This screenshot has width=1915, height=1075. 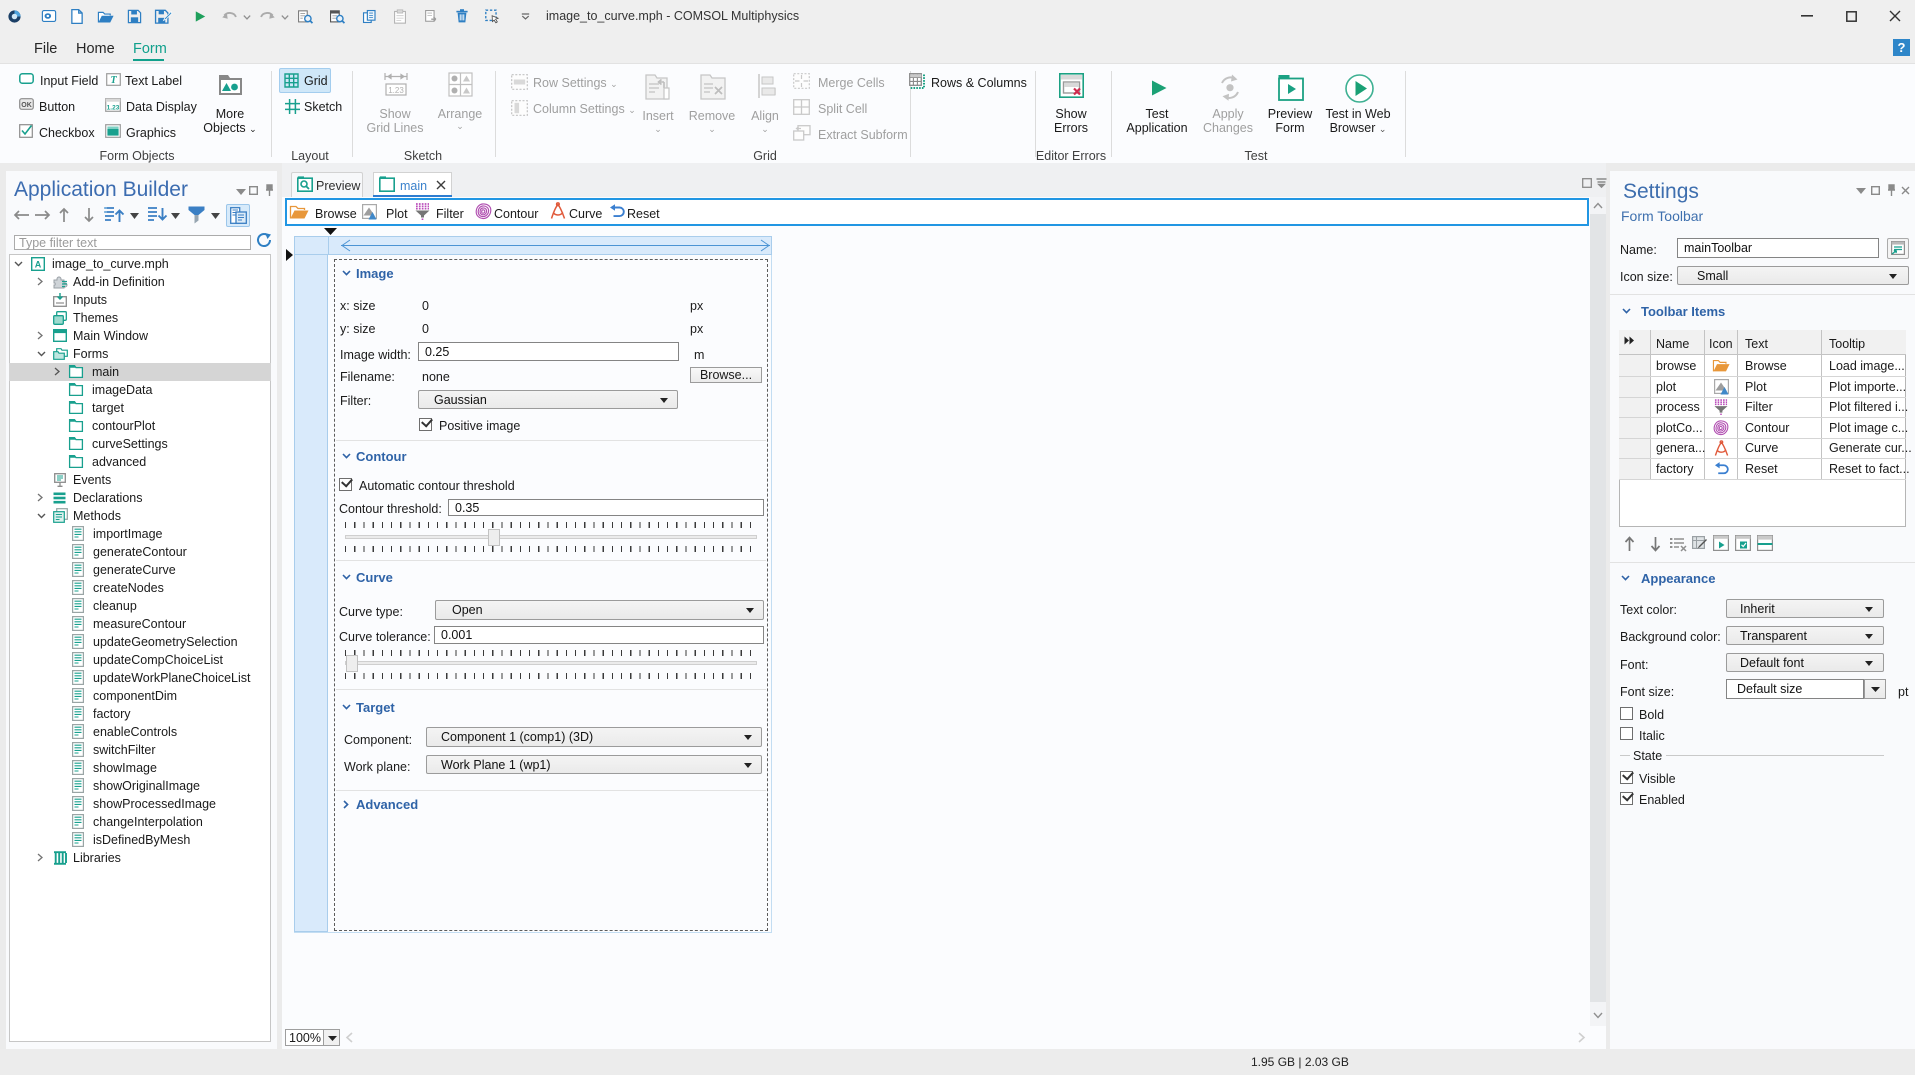 What do you see at coordinates (26, 105) in the screenshot?
I see `svg-text: OK` at bounding box center [26, 105].